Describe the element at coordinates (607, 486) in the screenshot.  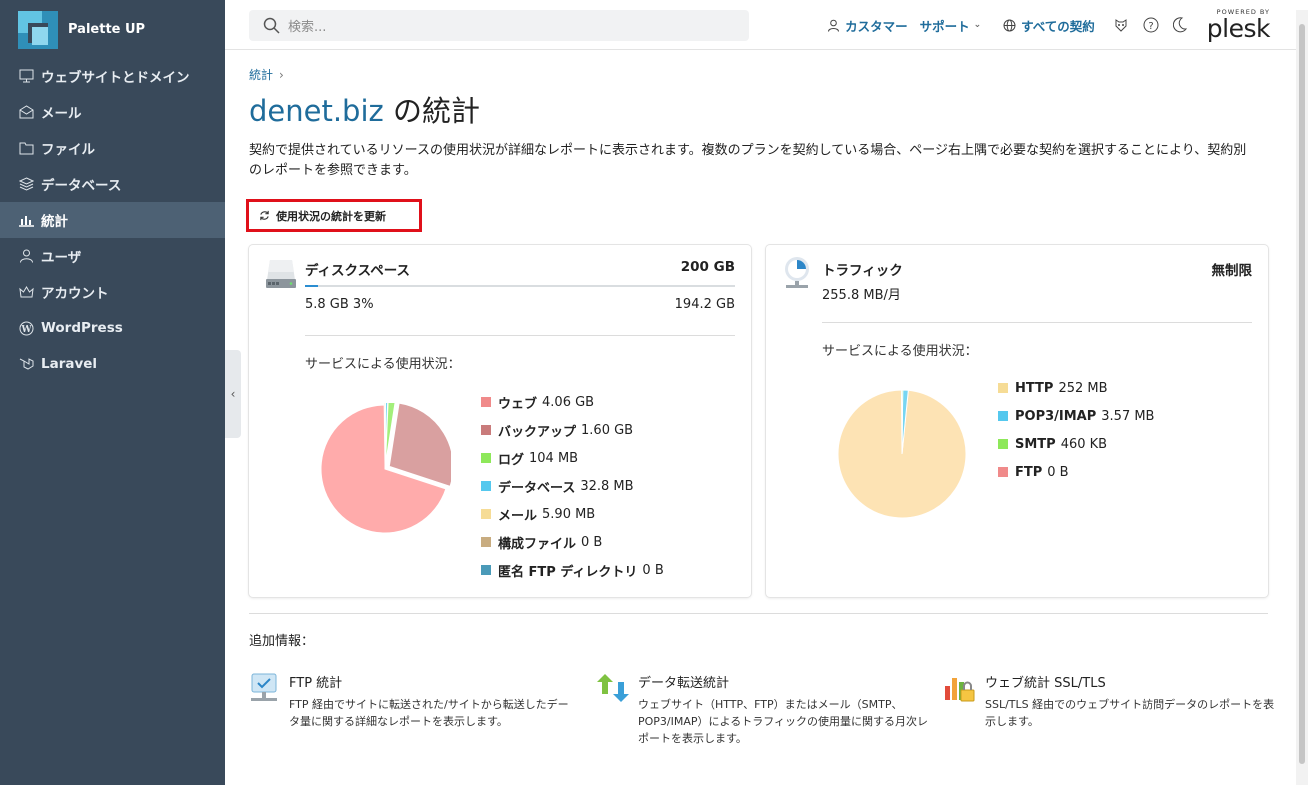
I see `legend-value: 32.8 MB` at that location.